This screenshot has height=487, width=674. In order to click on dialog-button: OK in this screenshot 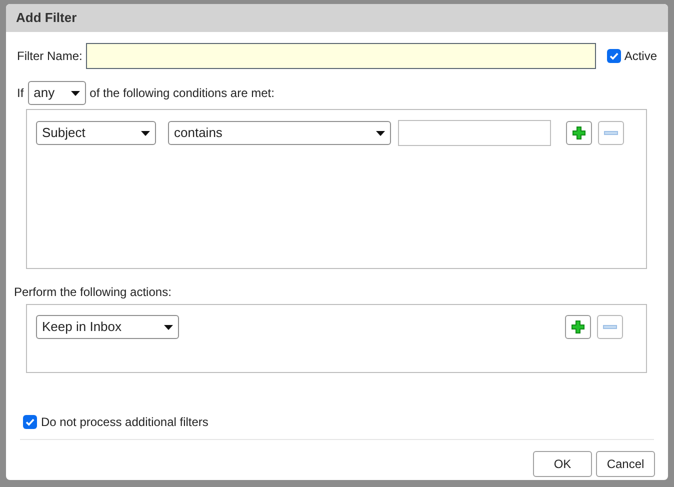, I will do `click(562, 464)`.